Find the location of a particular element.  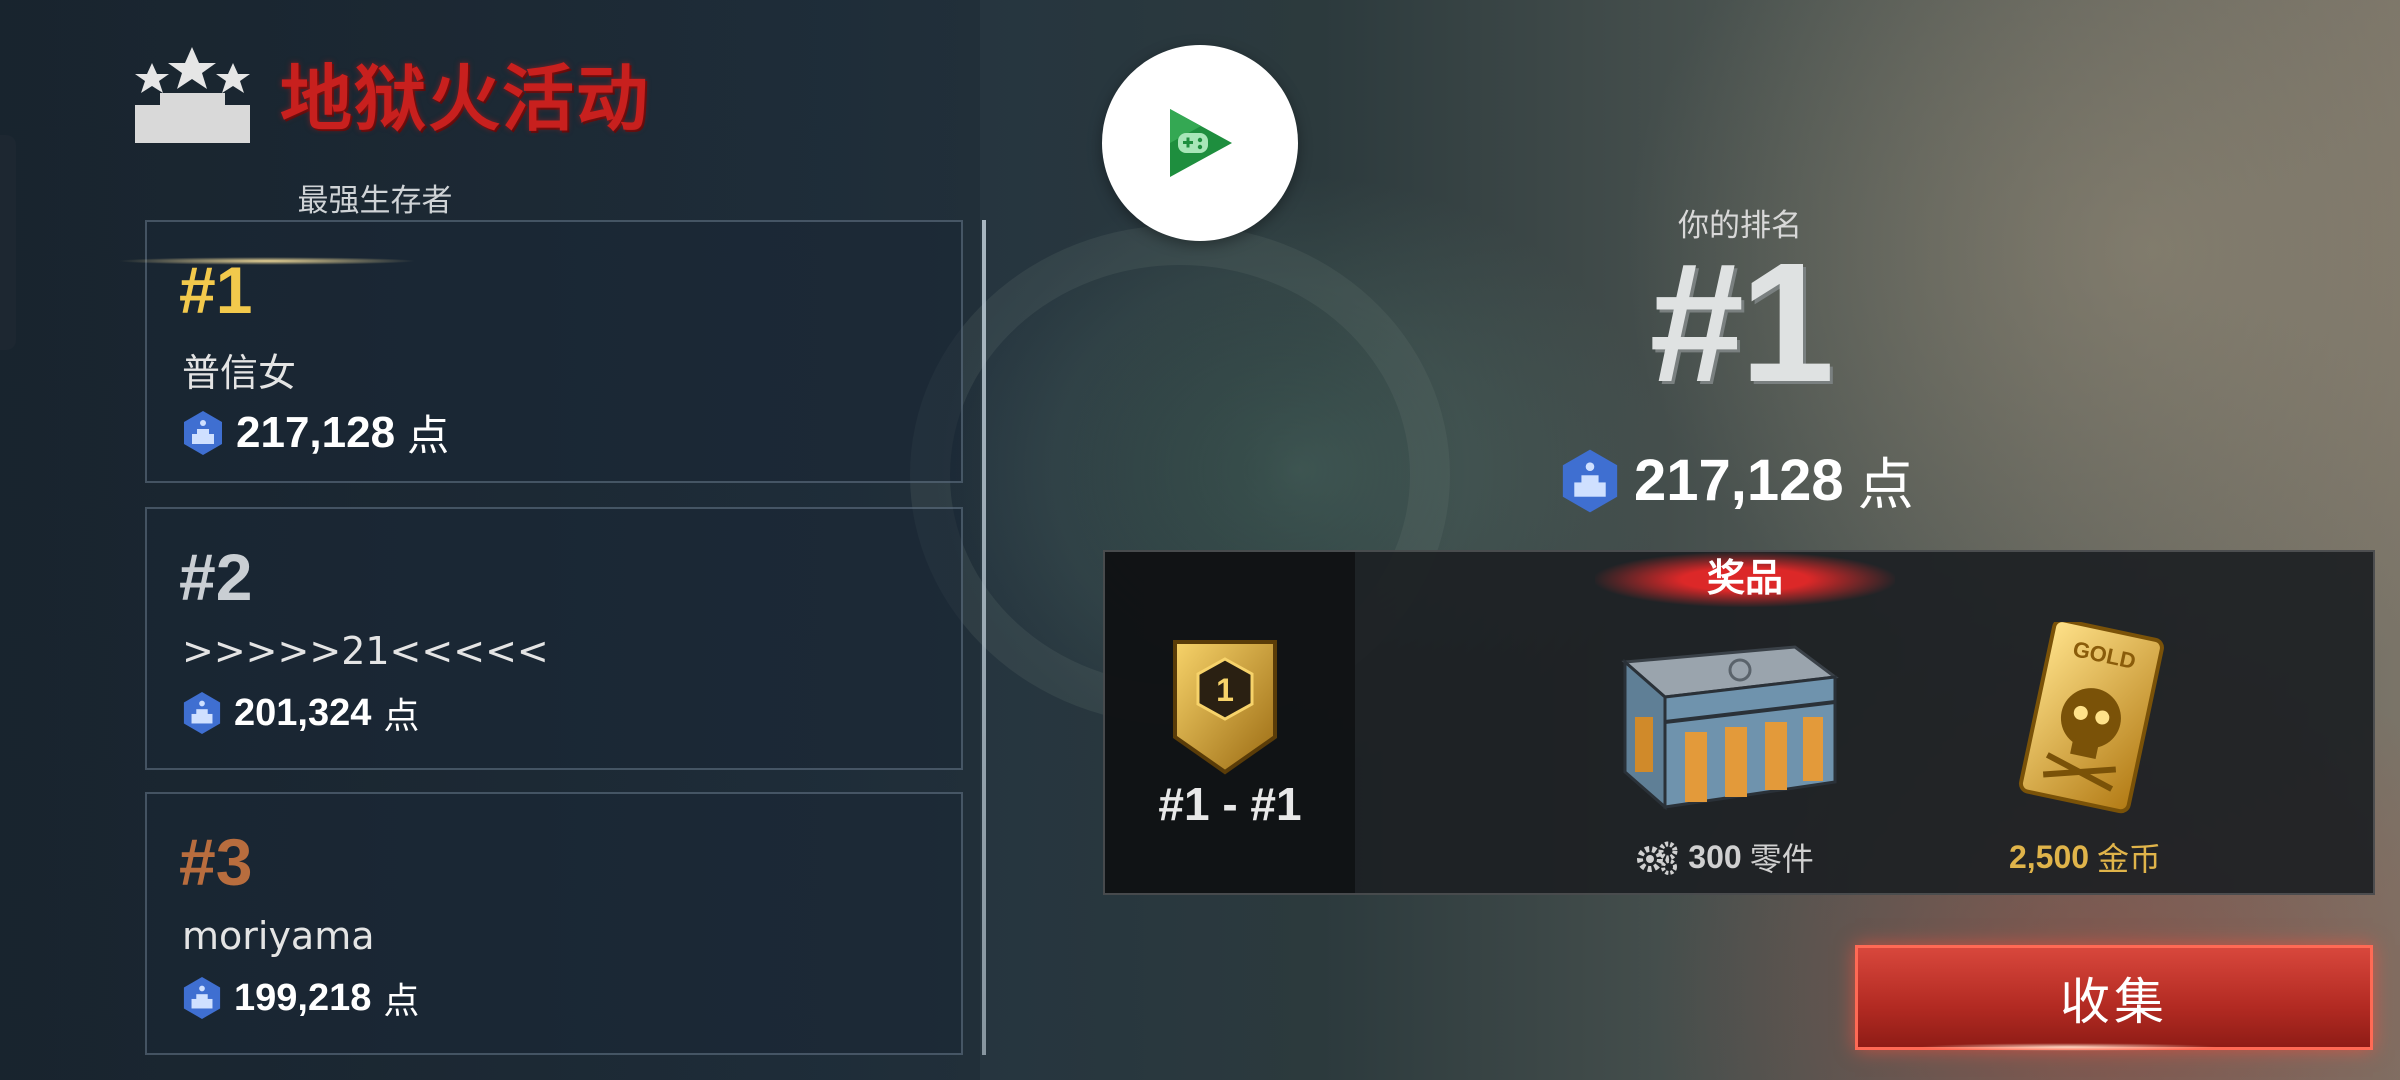

score-value: 201,324 is located at coordinates (303, 712).